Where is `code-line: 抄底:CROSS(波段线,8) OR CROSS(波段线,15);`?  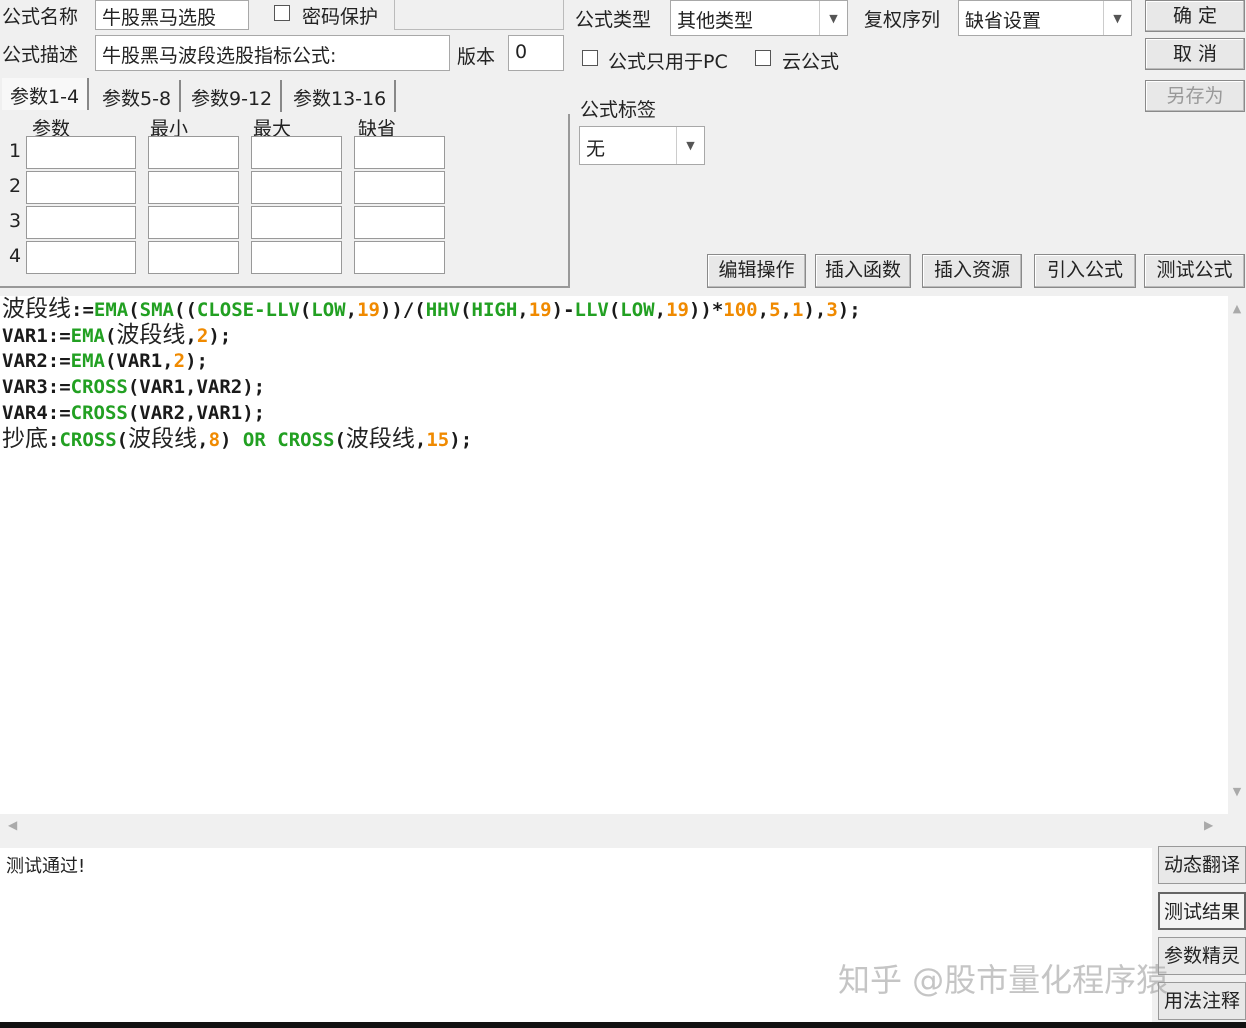 code-line: 抄底:CROSS(波段线,8) OR CROSS(波段线,15); is located at coordinates (614, 439).